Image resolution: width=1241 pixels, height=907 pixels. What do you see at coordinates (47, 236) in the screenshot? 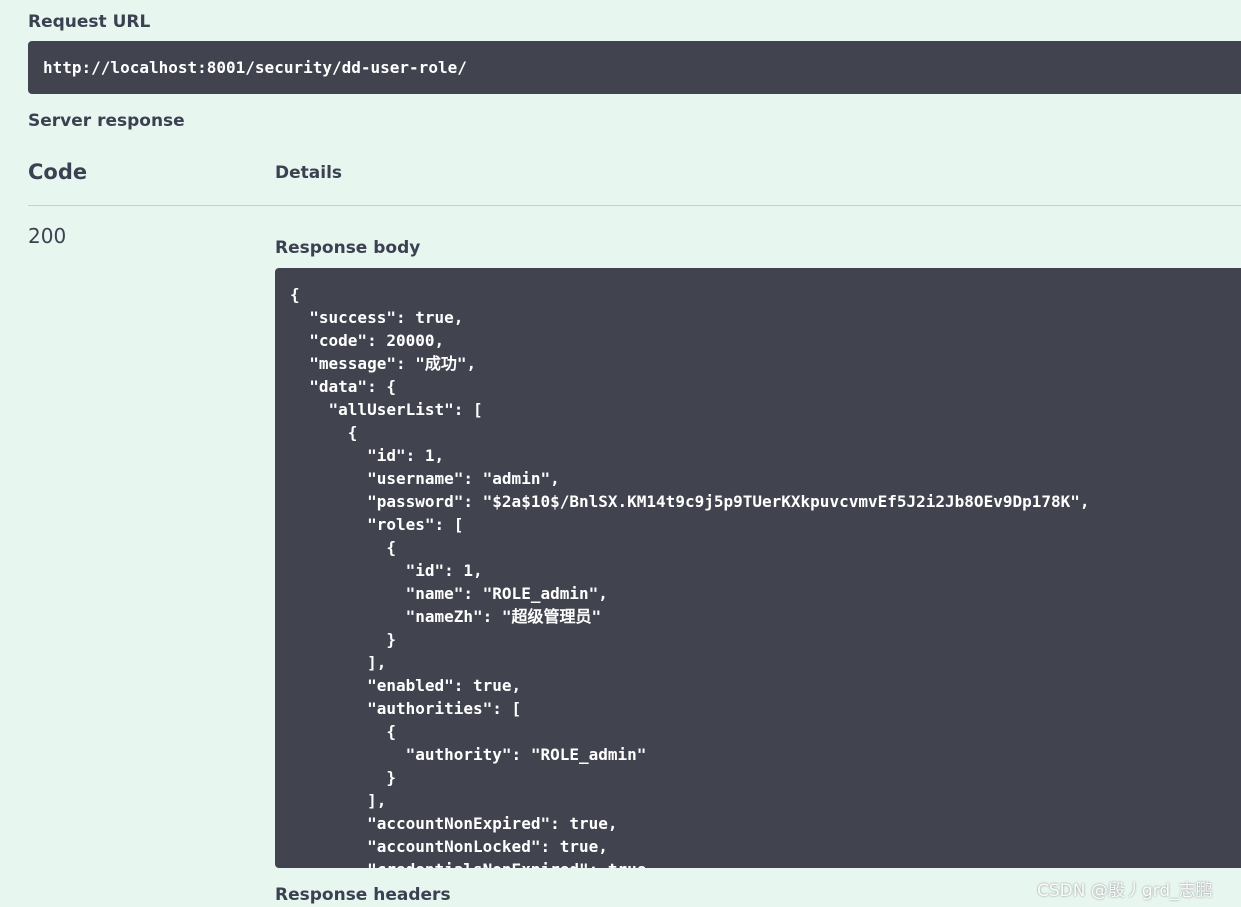
I see `response-status-code: 200` at bounding box center [47, 236].